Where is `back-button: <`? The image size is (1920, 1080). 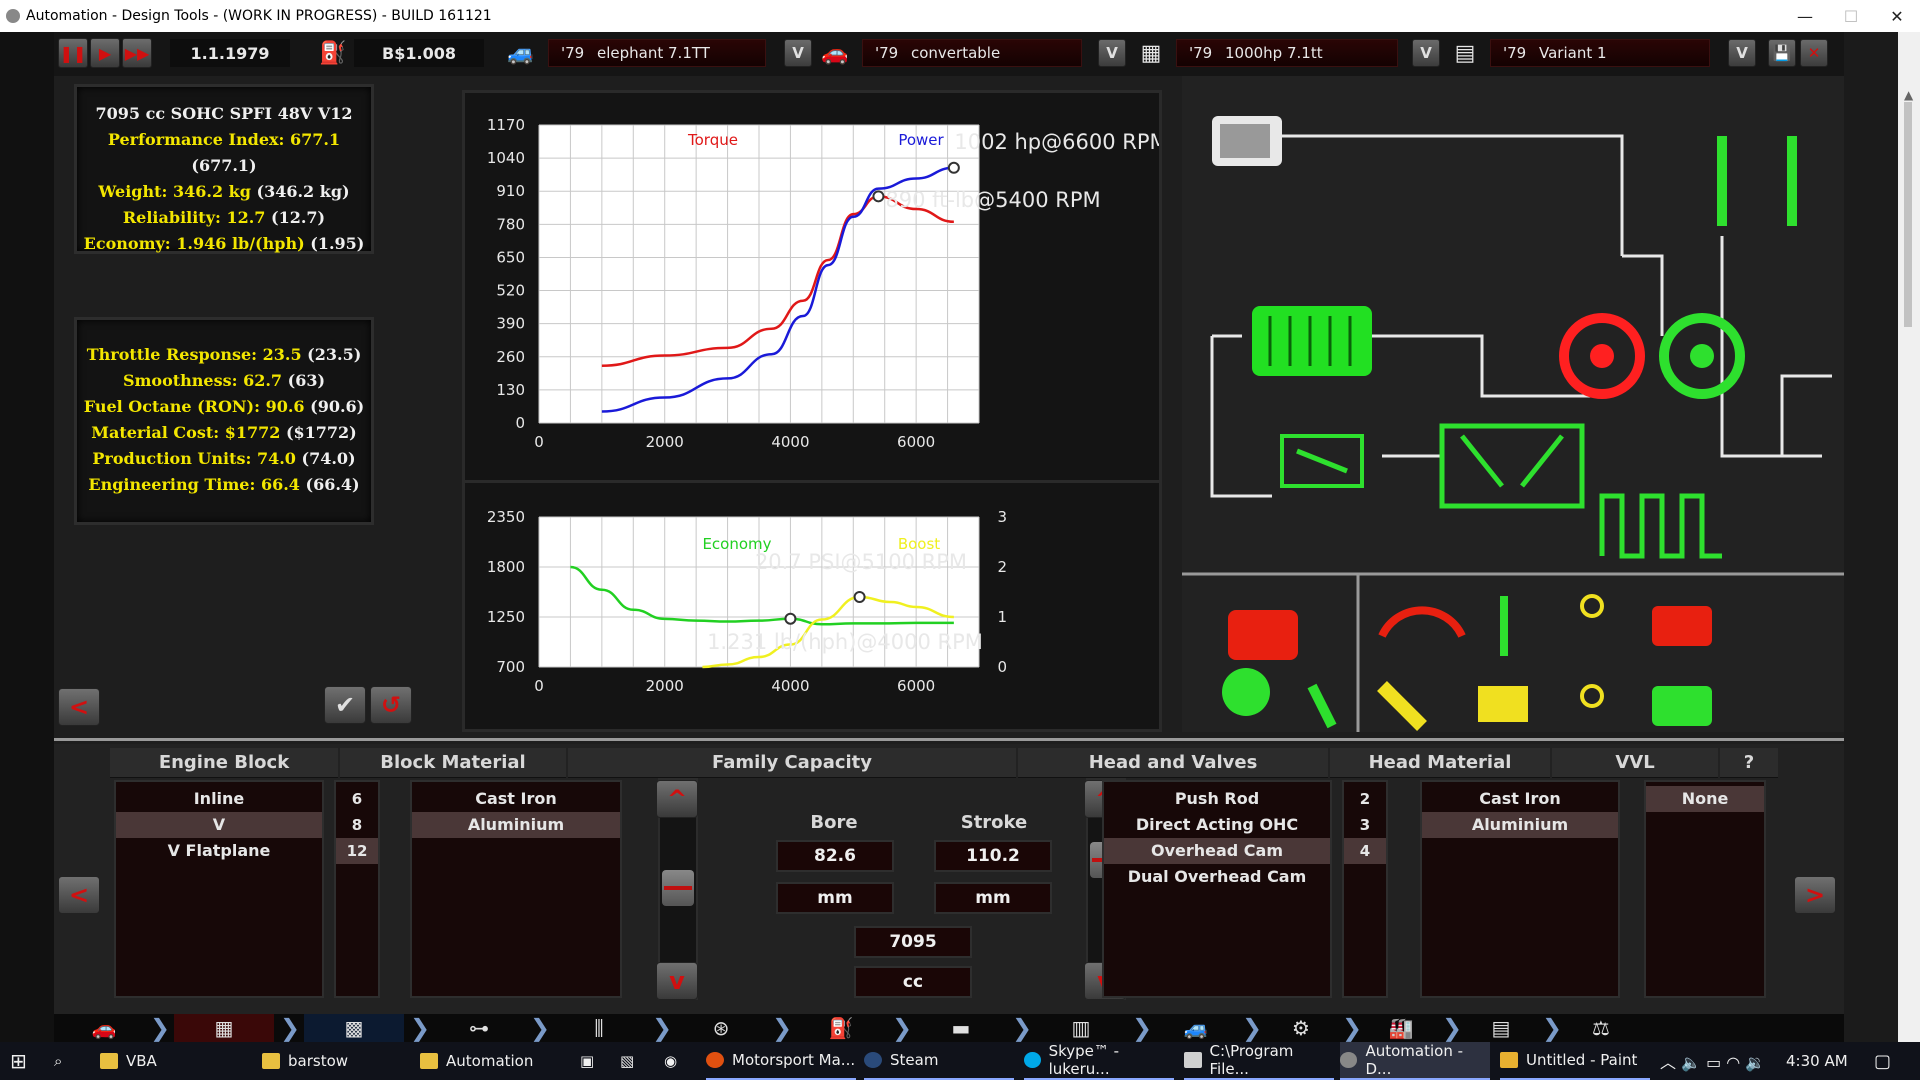 back-button: < is located at coordinates (79, 707).